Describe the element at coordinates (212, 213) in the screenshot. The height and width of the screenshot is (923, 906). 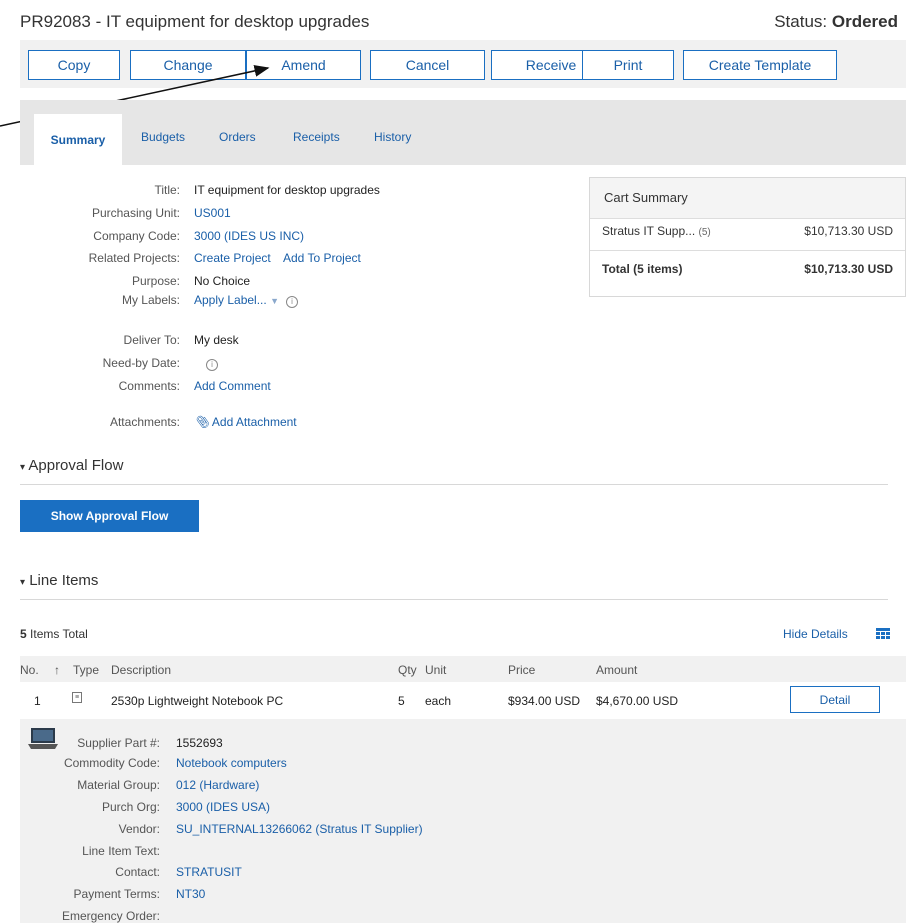
I see `purchasing-unit-link: US001` at that location.